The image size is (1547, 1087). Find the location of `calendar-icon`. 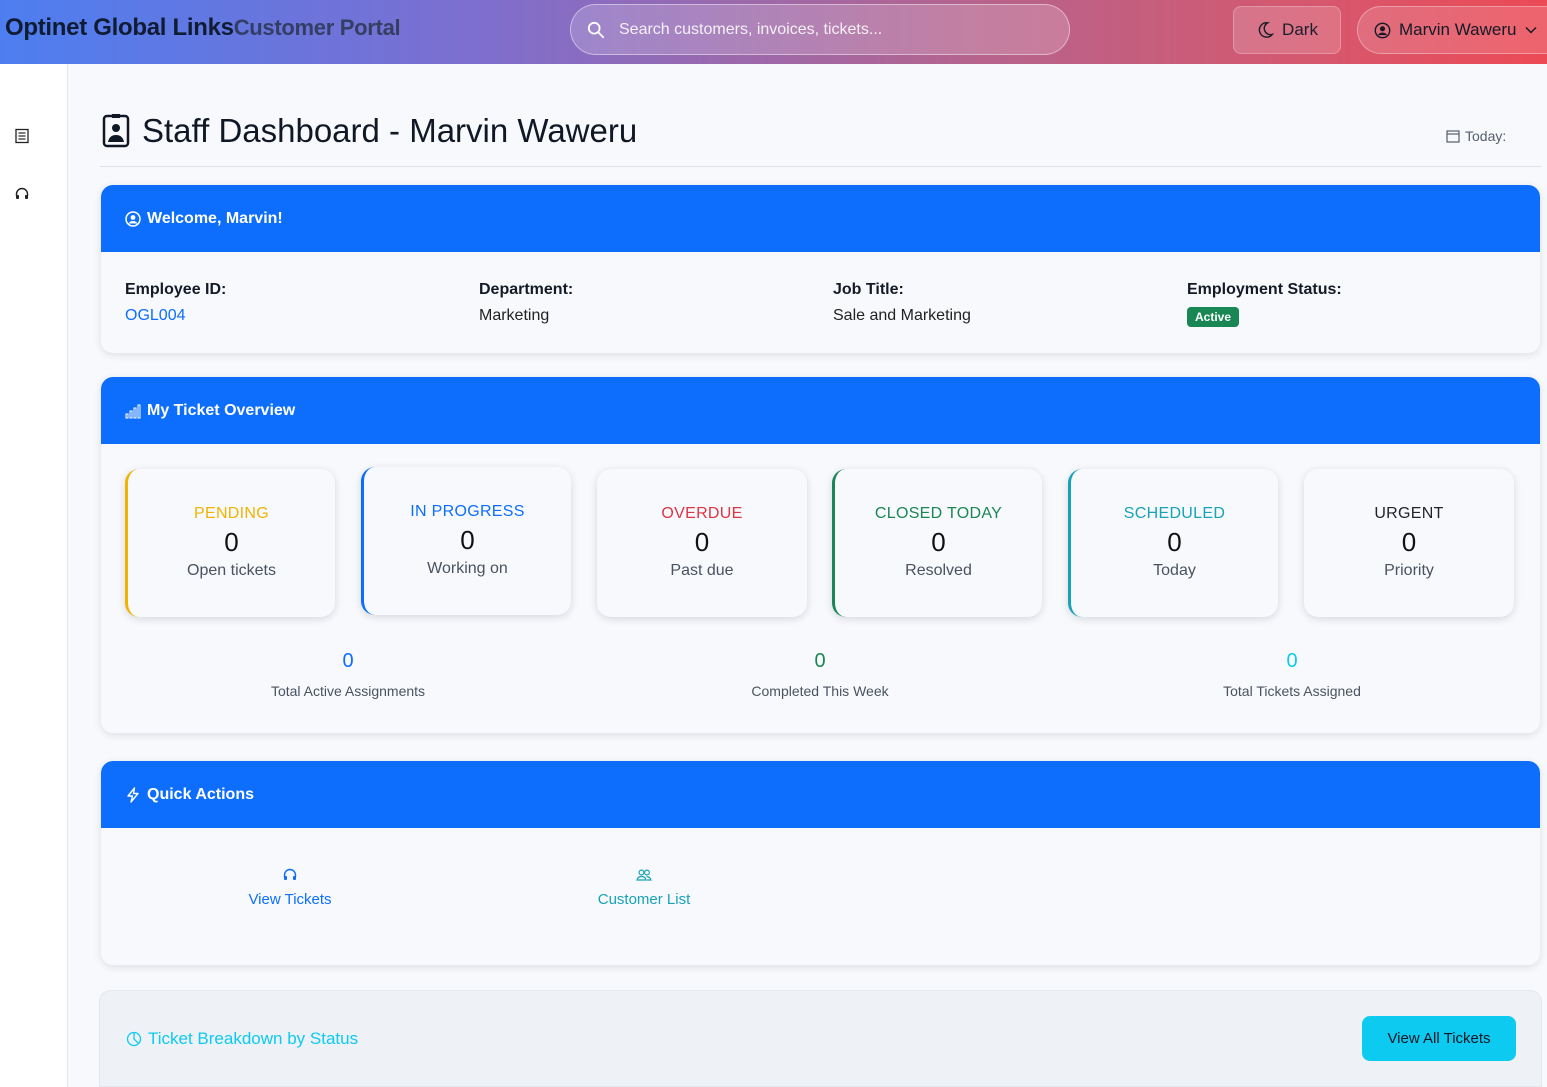

calendar-icon is located at coordinates (1453, 136).